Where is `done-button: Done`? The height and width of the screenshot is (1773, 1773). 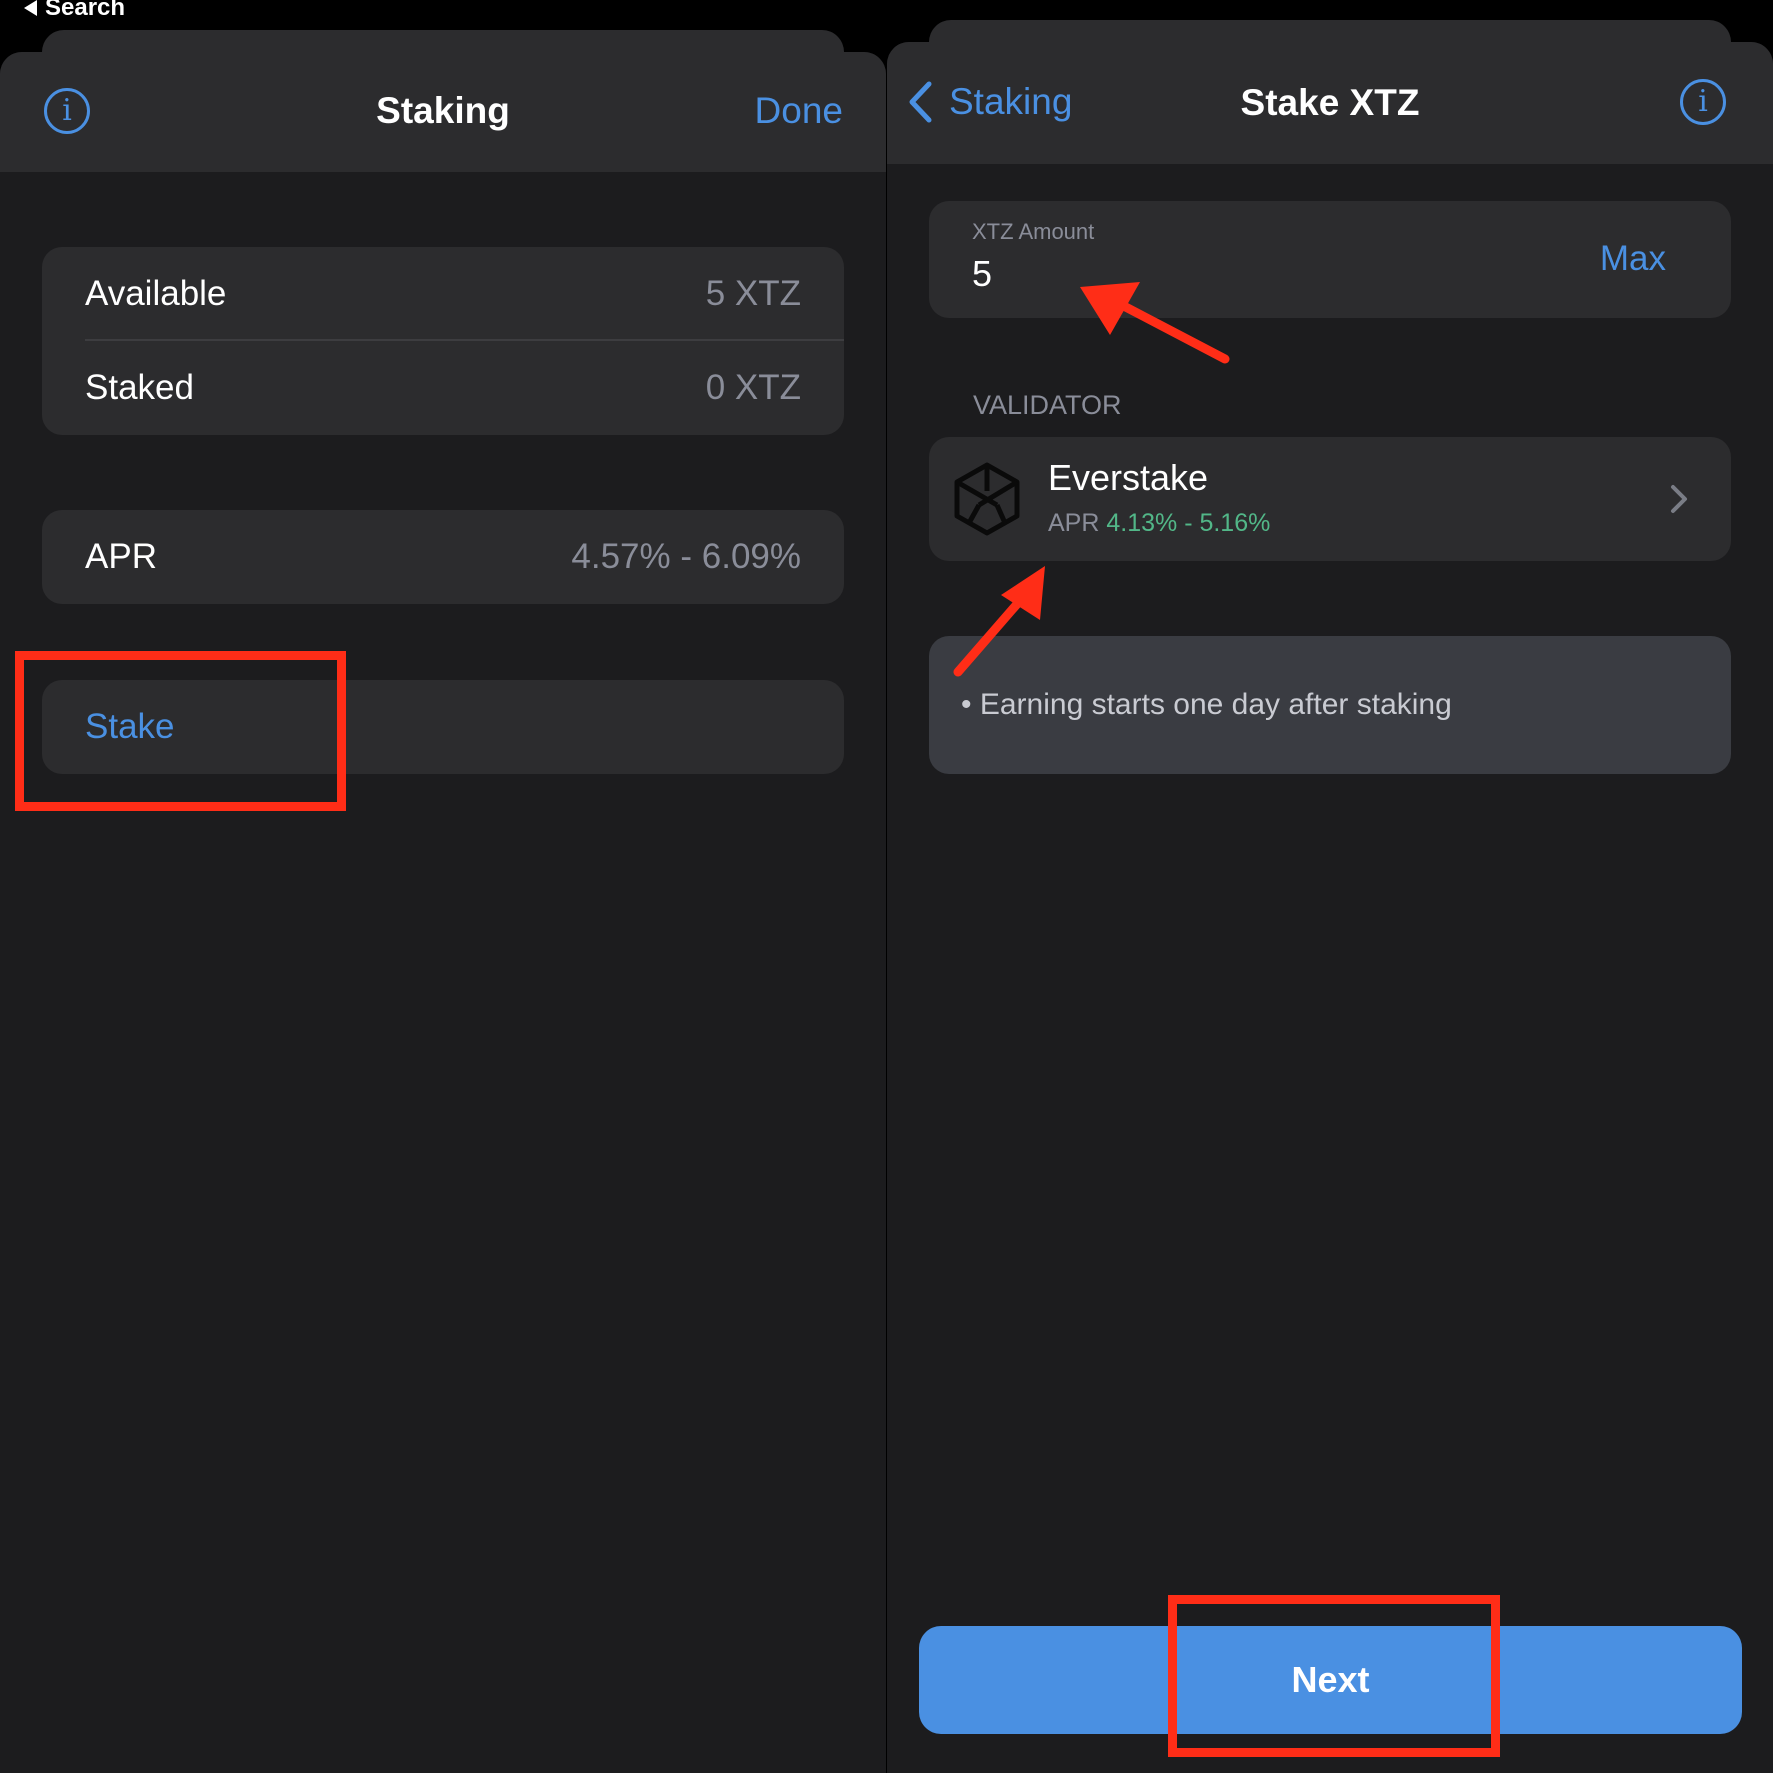 done-button: Done is located at coordinates (799, 111).